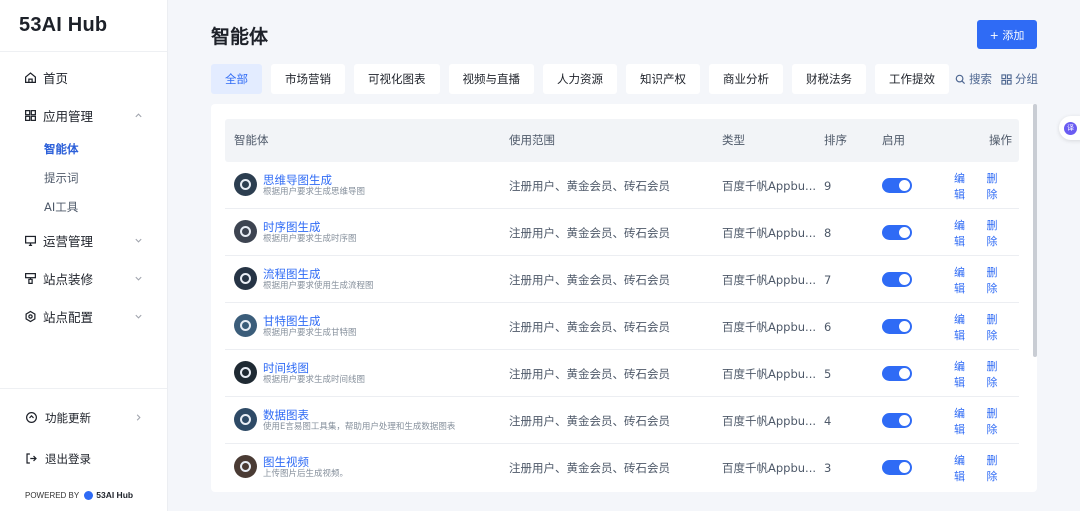  I want to click on sidebar-item-app-management: 应用管理, so click(83, 115).